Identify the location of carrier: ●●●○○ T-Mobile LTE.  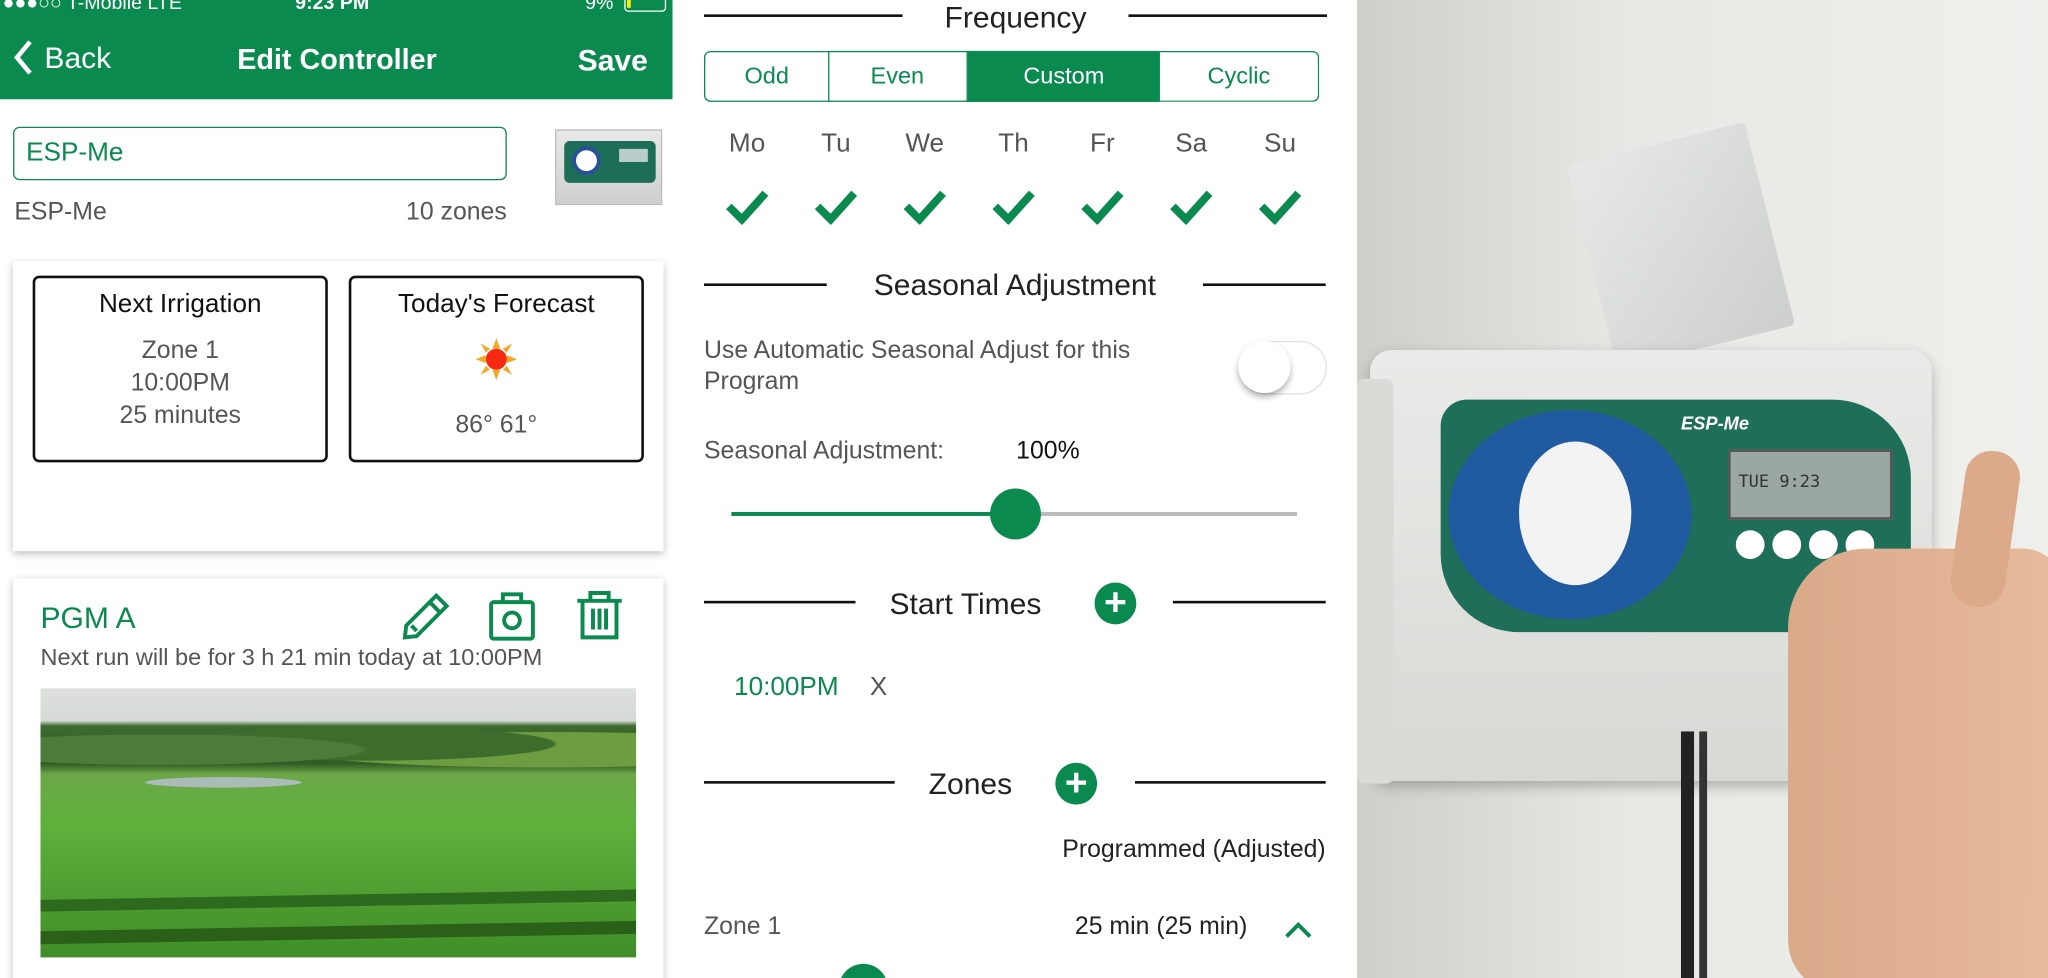
(92, 7).